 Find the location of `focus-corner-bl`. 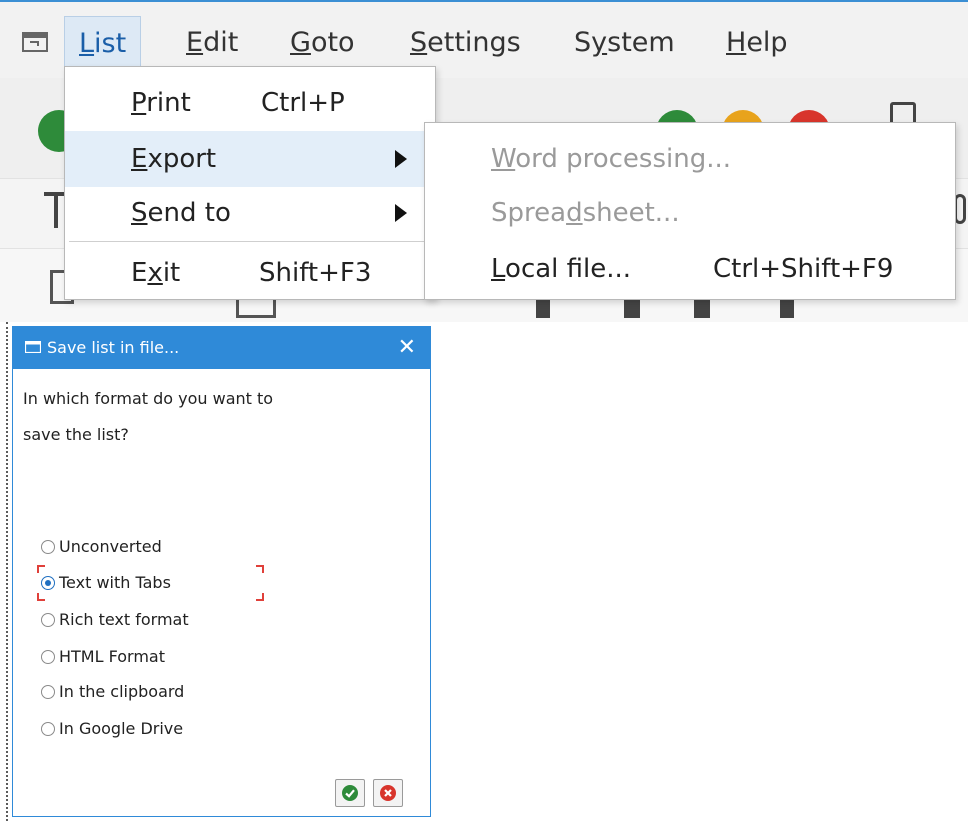

focus-corner-bl is located at coordinates (41, 597).